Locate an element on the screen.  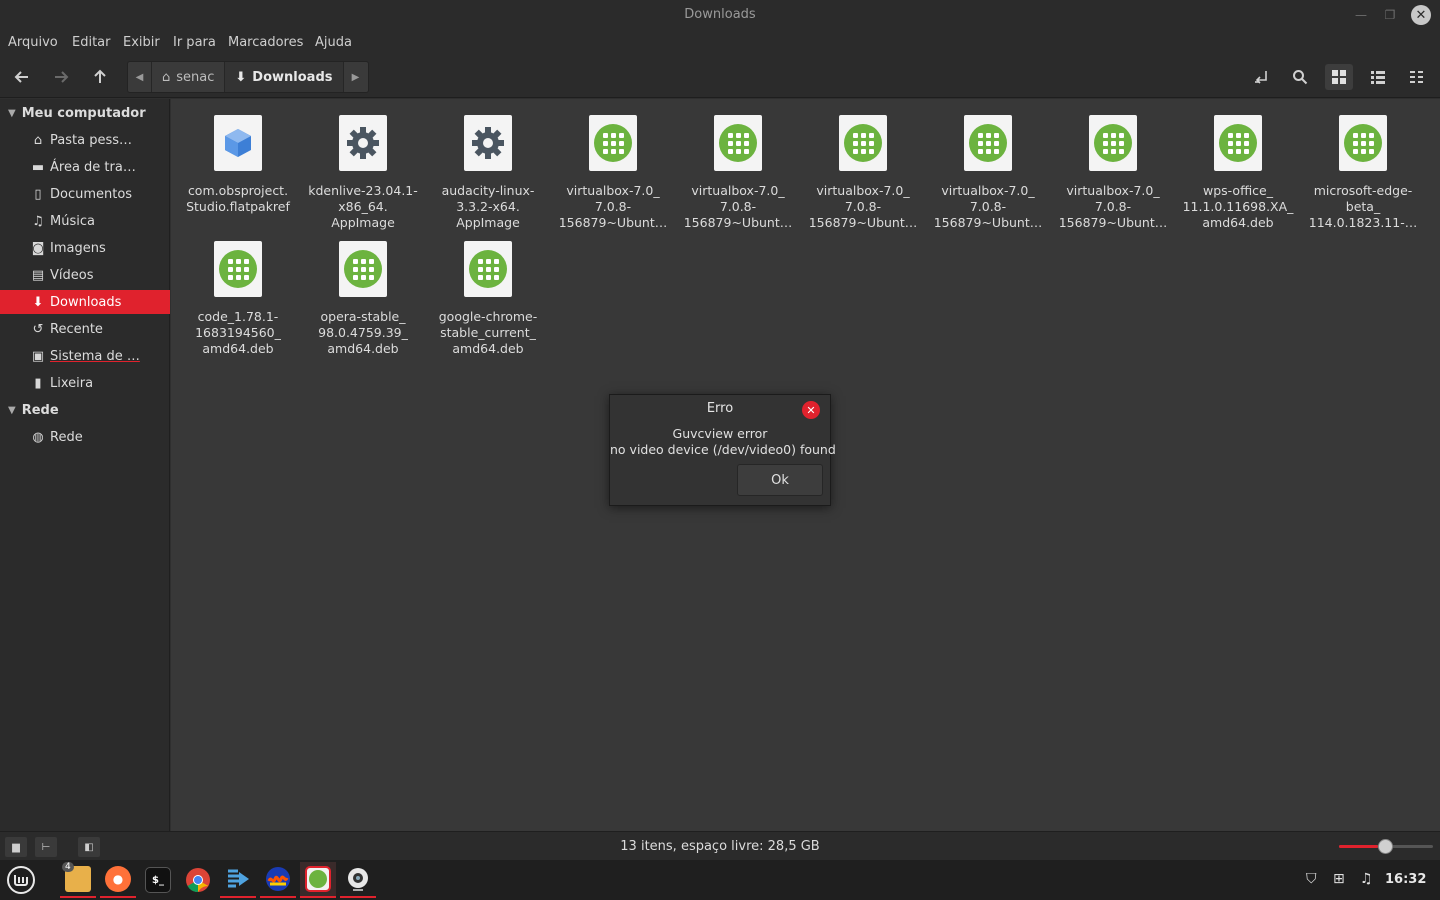
menu-ir-para: Ir para is located at coordinates (194, 42).